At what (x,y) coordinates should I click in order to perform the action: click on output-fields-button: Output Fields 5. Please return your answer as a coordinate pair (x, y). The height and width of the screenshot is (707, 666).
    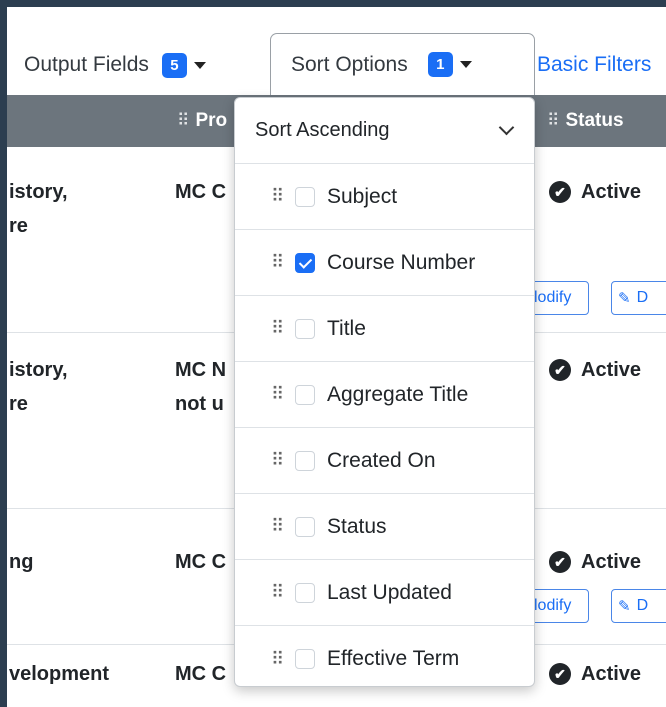
    Looking at the image, I should click on (115, 65).